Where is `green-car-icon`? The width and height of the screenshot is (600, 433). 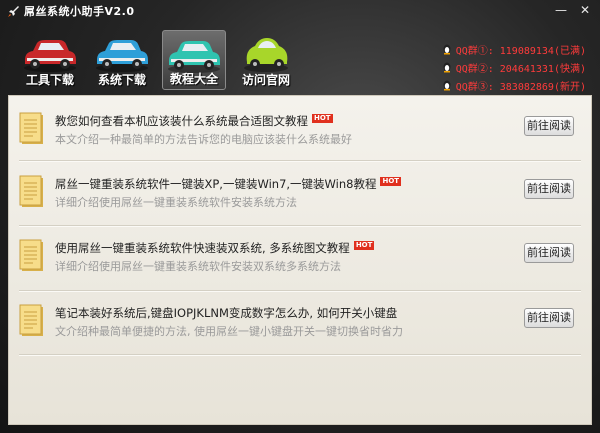
green-car-icon is located at coordinates (266, 55).